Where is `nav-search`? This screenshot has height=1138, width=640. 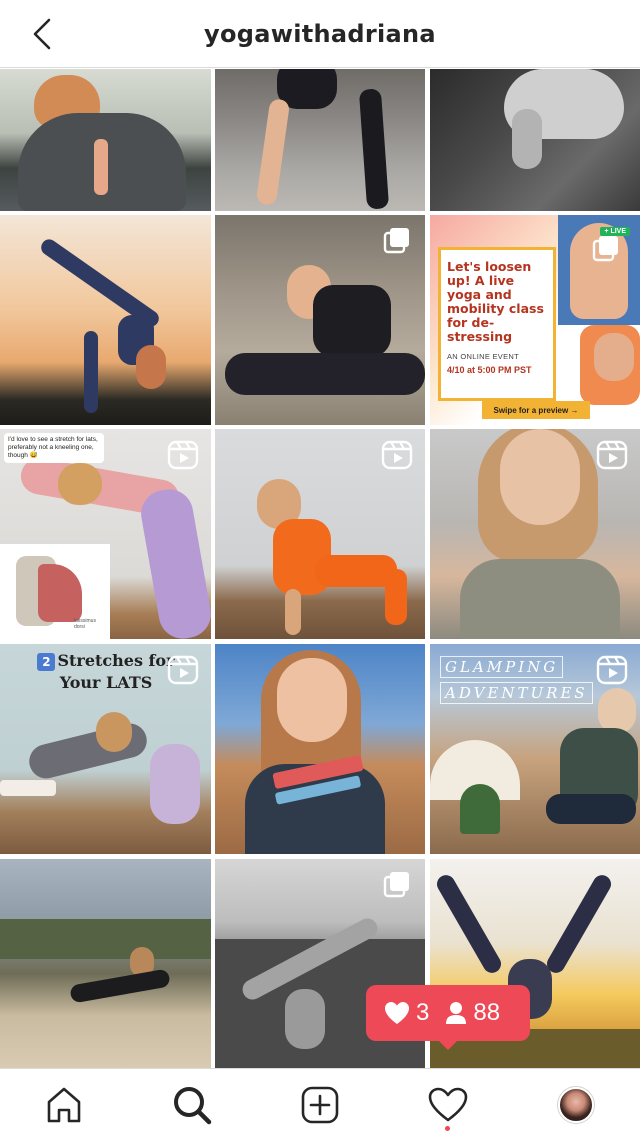 nav-search is located at coordinates (192, 1105).